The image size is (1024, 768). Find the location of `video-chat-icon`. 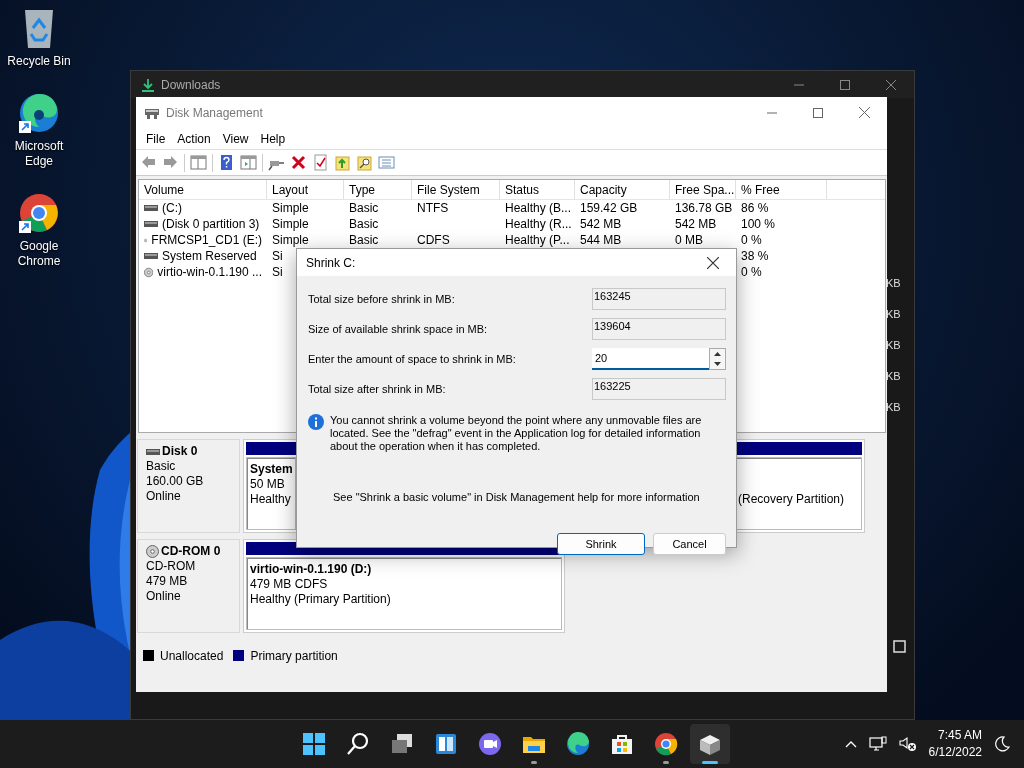

video-chat-icon is located at coordinates (490, 744).